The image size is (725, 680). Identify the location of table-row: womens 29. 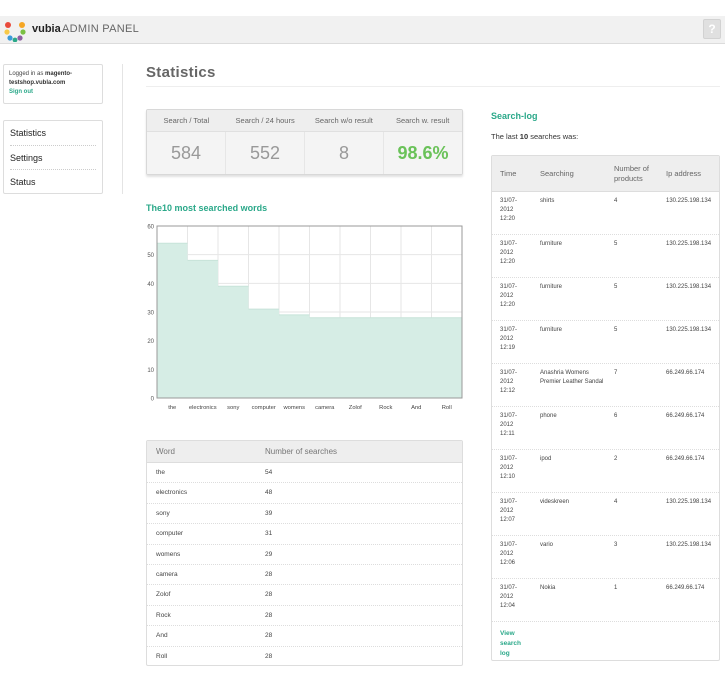
(304, 555).